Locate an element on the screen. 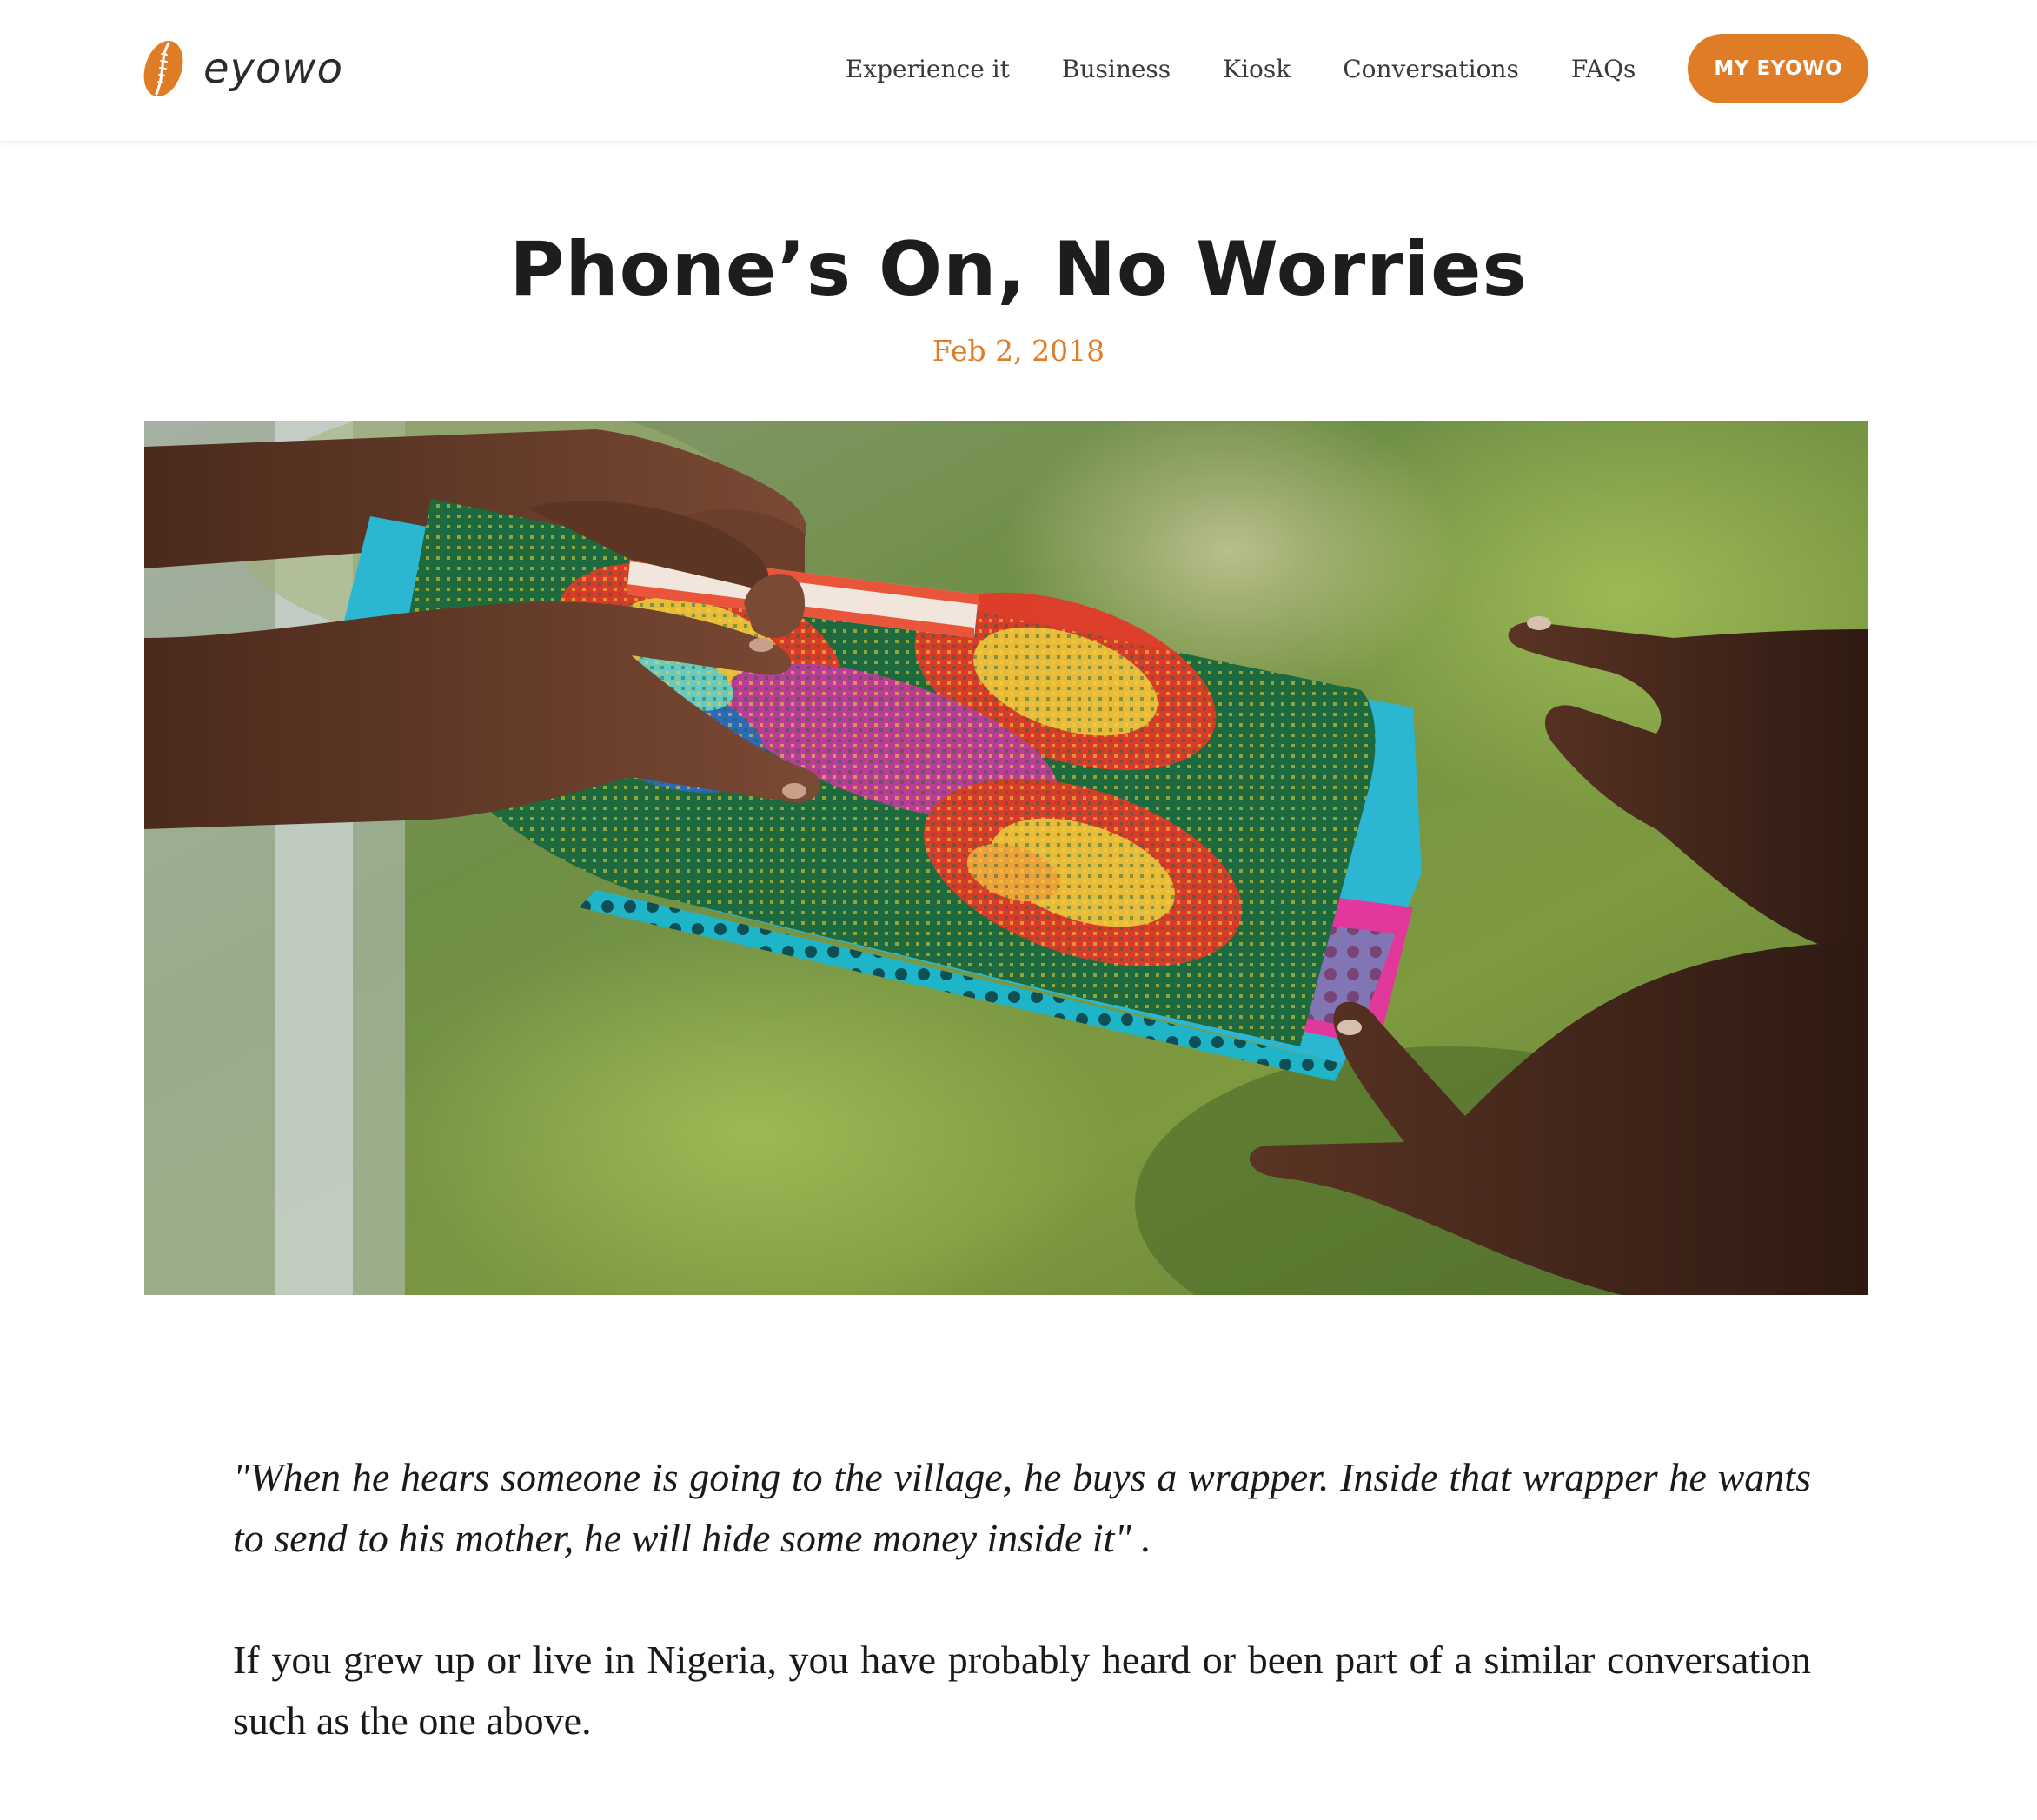 The image size is (2037, 1820). nav-item-kiosk: Kiosk is located at coordinates (1257, 69).